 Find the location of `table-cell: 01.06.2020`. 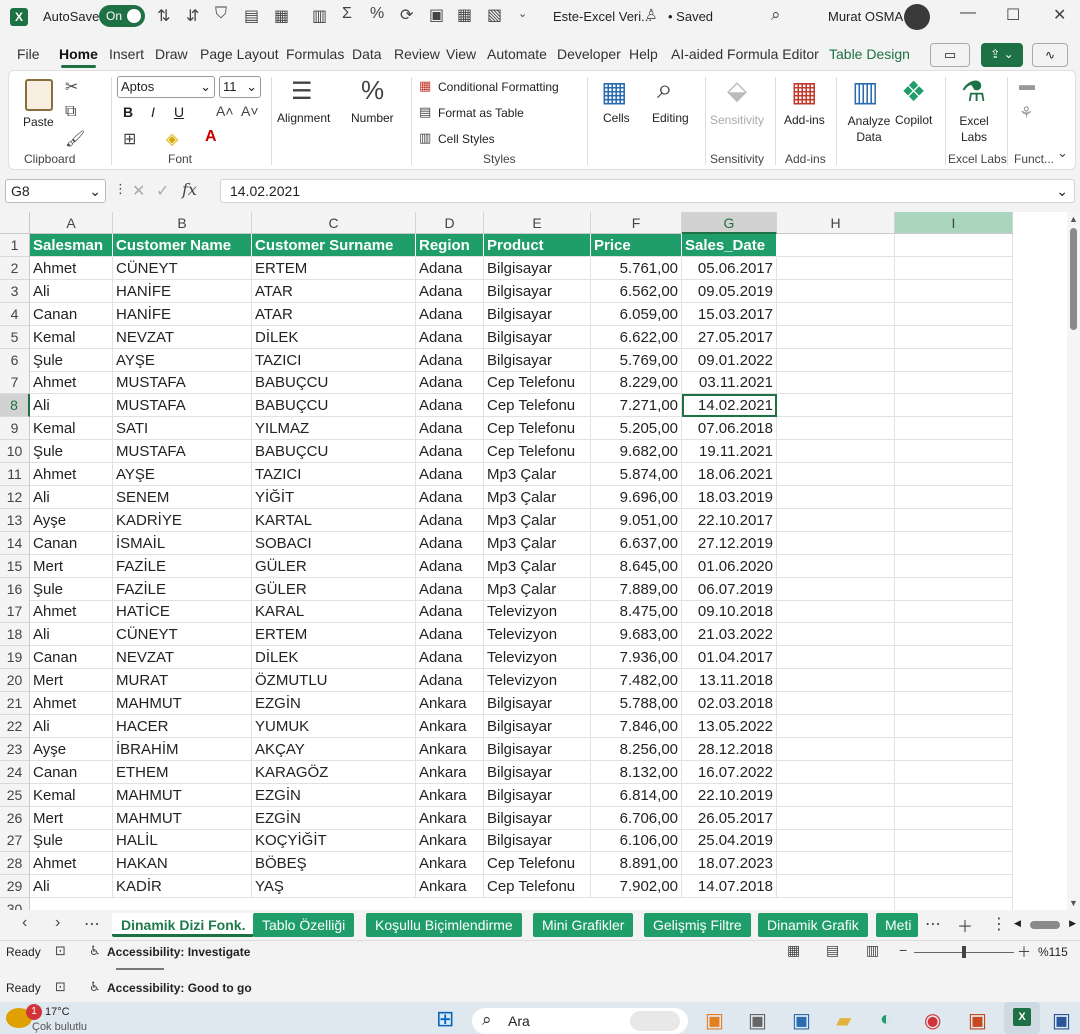

table-cell: 01.06.2020 is located at coordinates (729, 566).